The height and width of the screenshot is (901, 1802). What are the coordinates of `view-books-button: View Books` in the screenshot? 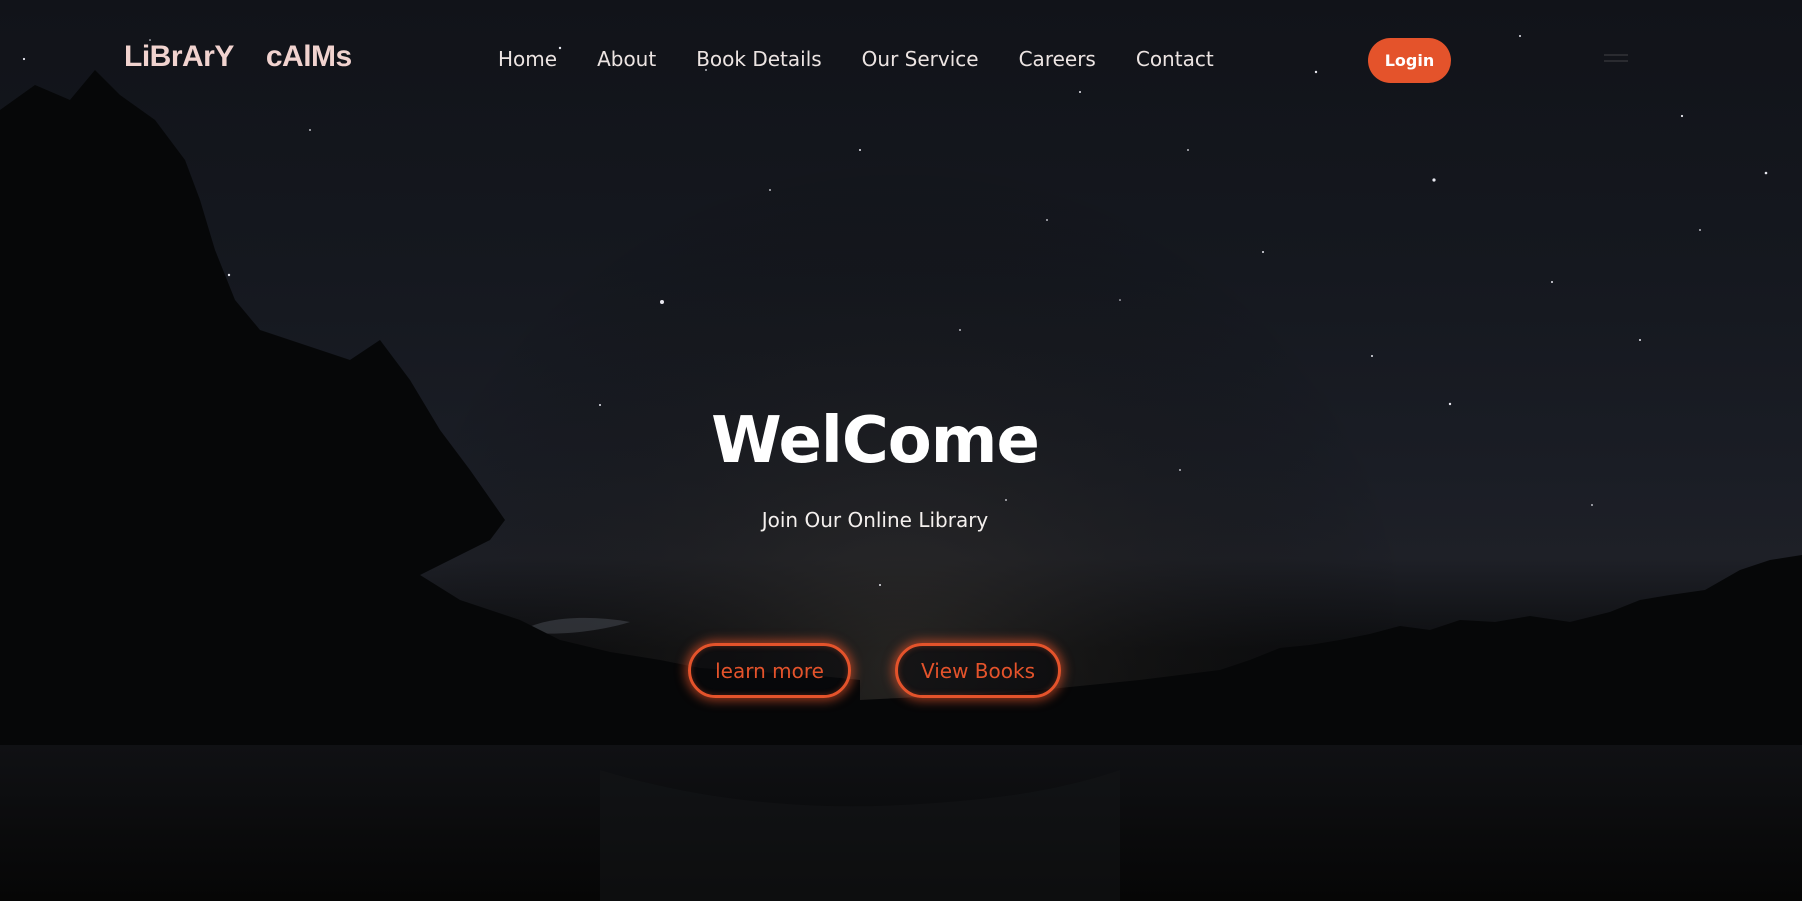 It's located at (978, 670).